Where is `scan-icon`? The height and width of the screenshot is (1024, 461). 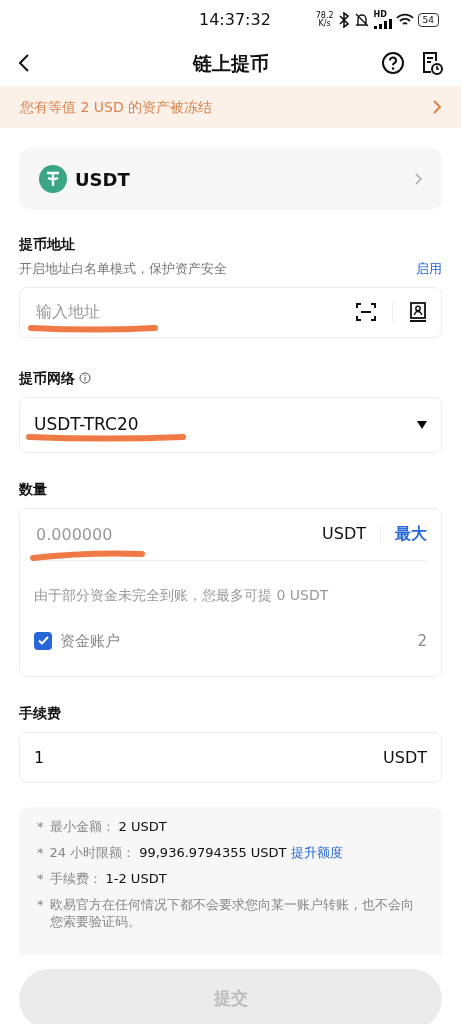
scan-icon is located at coordinates (366, 312).